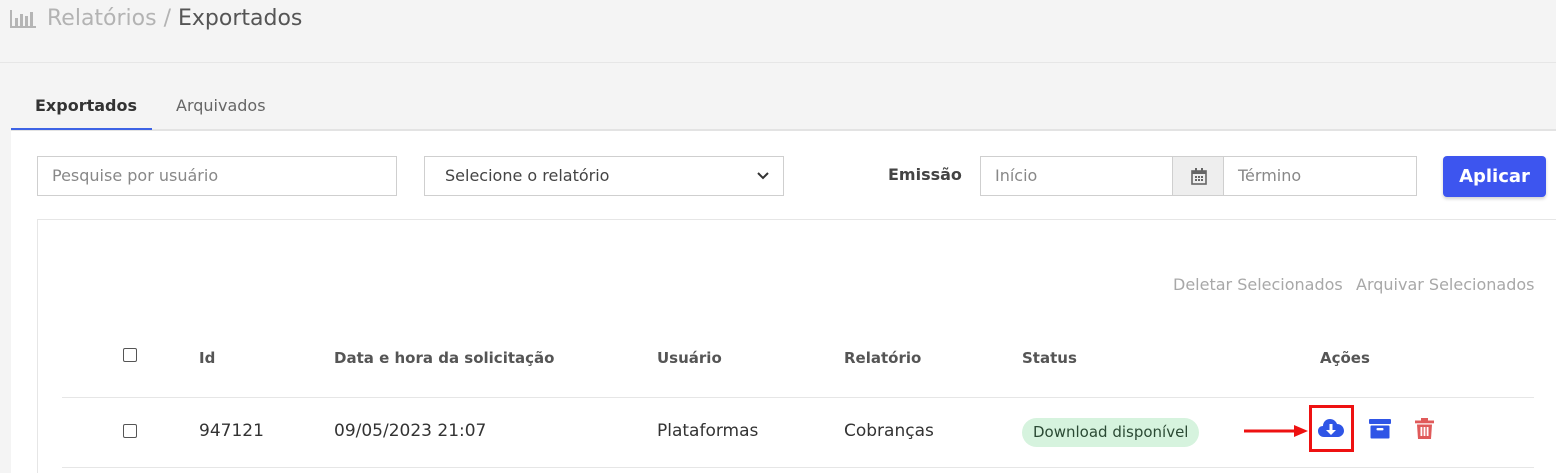 The width and height of the screenshot is (1556, 473). Describe the element at coordinates (1494, 176) in the screenshot. I see `apply-button: Aplicar` at that location.